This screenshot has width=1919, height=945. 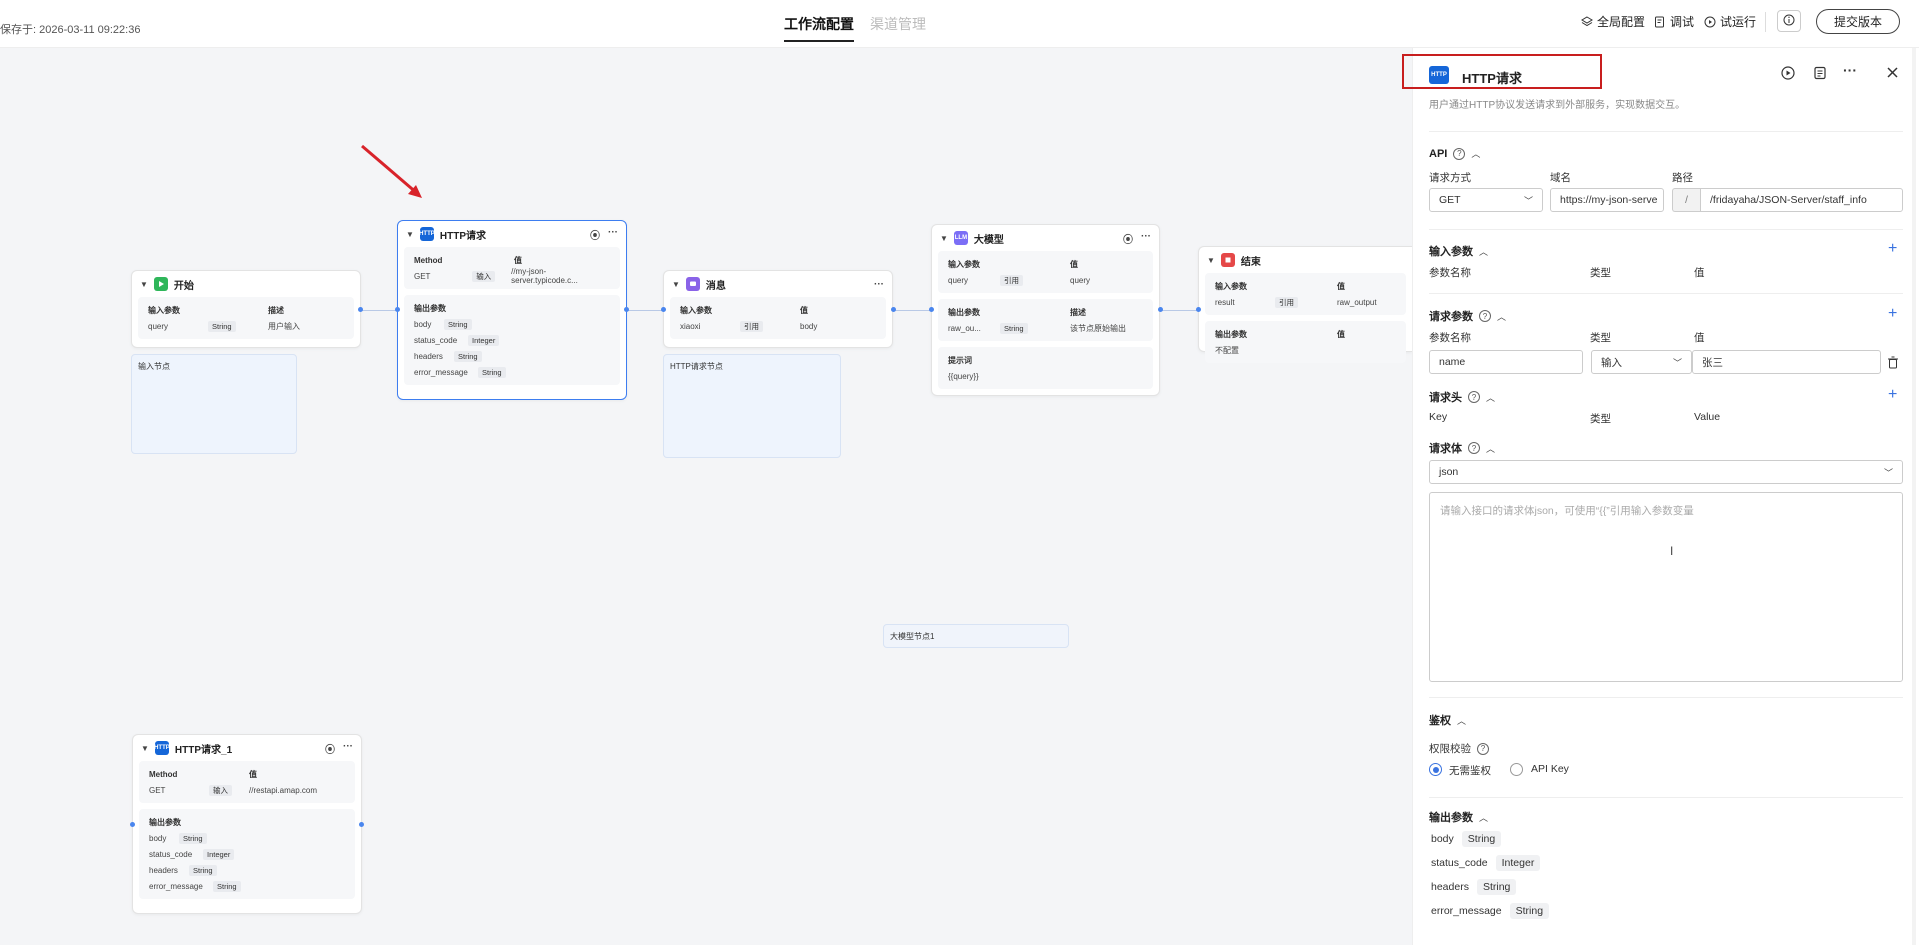 I want to click on output-row: headers String, so click(x=1474, y=887).